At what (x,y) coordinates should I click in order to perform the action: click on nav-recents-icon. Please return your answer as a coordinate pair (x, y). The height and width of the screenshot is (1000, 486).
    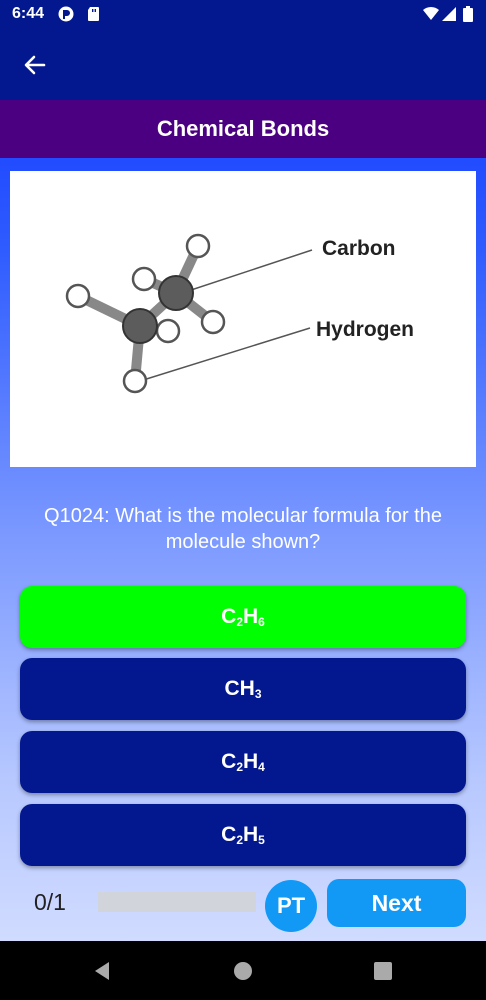
    Looking at the image, I should click on (383, 971).